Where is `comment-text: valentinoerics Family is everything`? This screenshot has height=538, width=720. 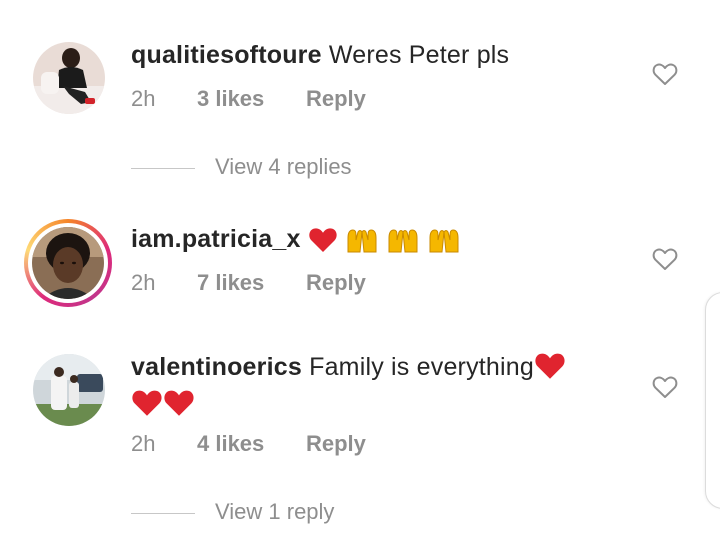
comment-text: valentinoerics Family is everything is located at coordinates (366, 384).